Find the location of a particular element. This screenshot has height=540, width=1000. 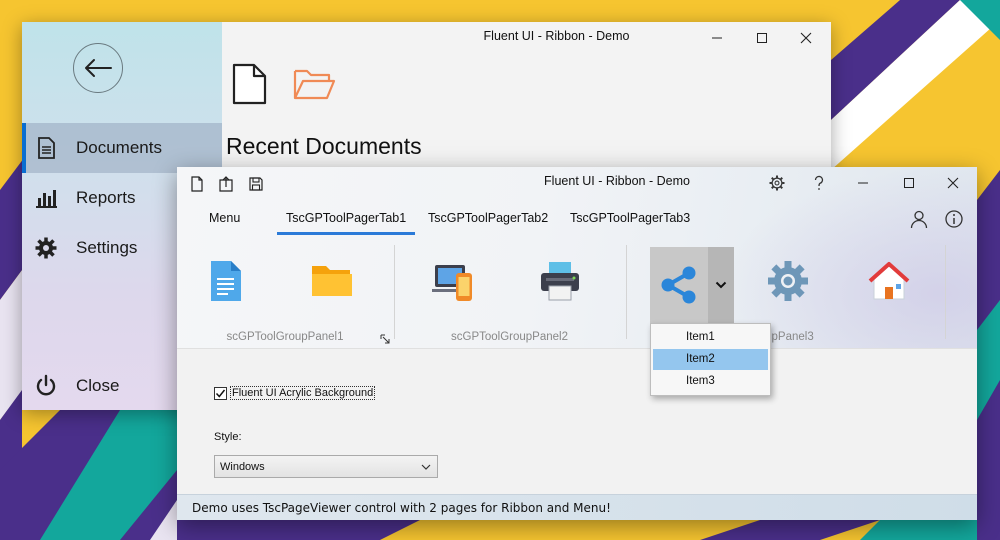

devices-icon is located at coordinates (452, 283).